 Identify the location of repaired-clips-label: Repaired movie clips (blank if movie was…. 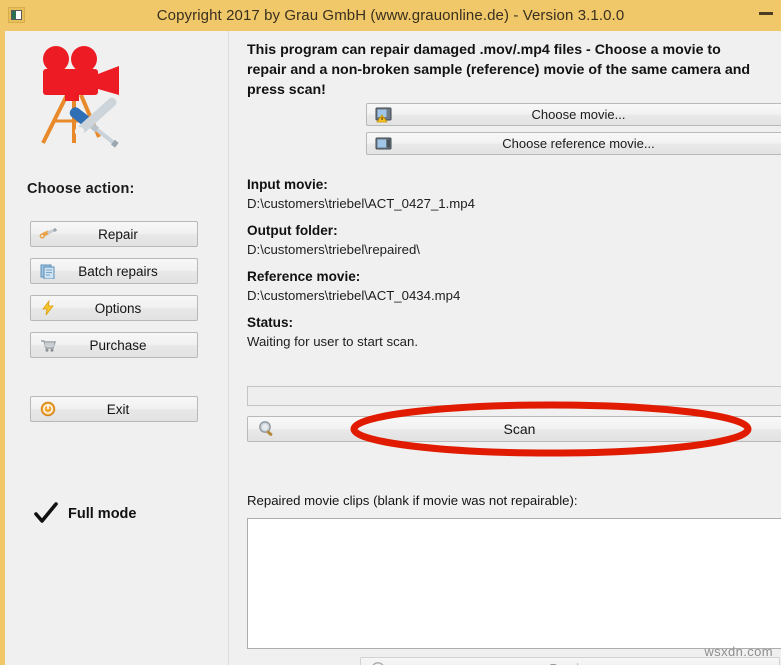
(412, 500).